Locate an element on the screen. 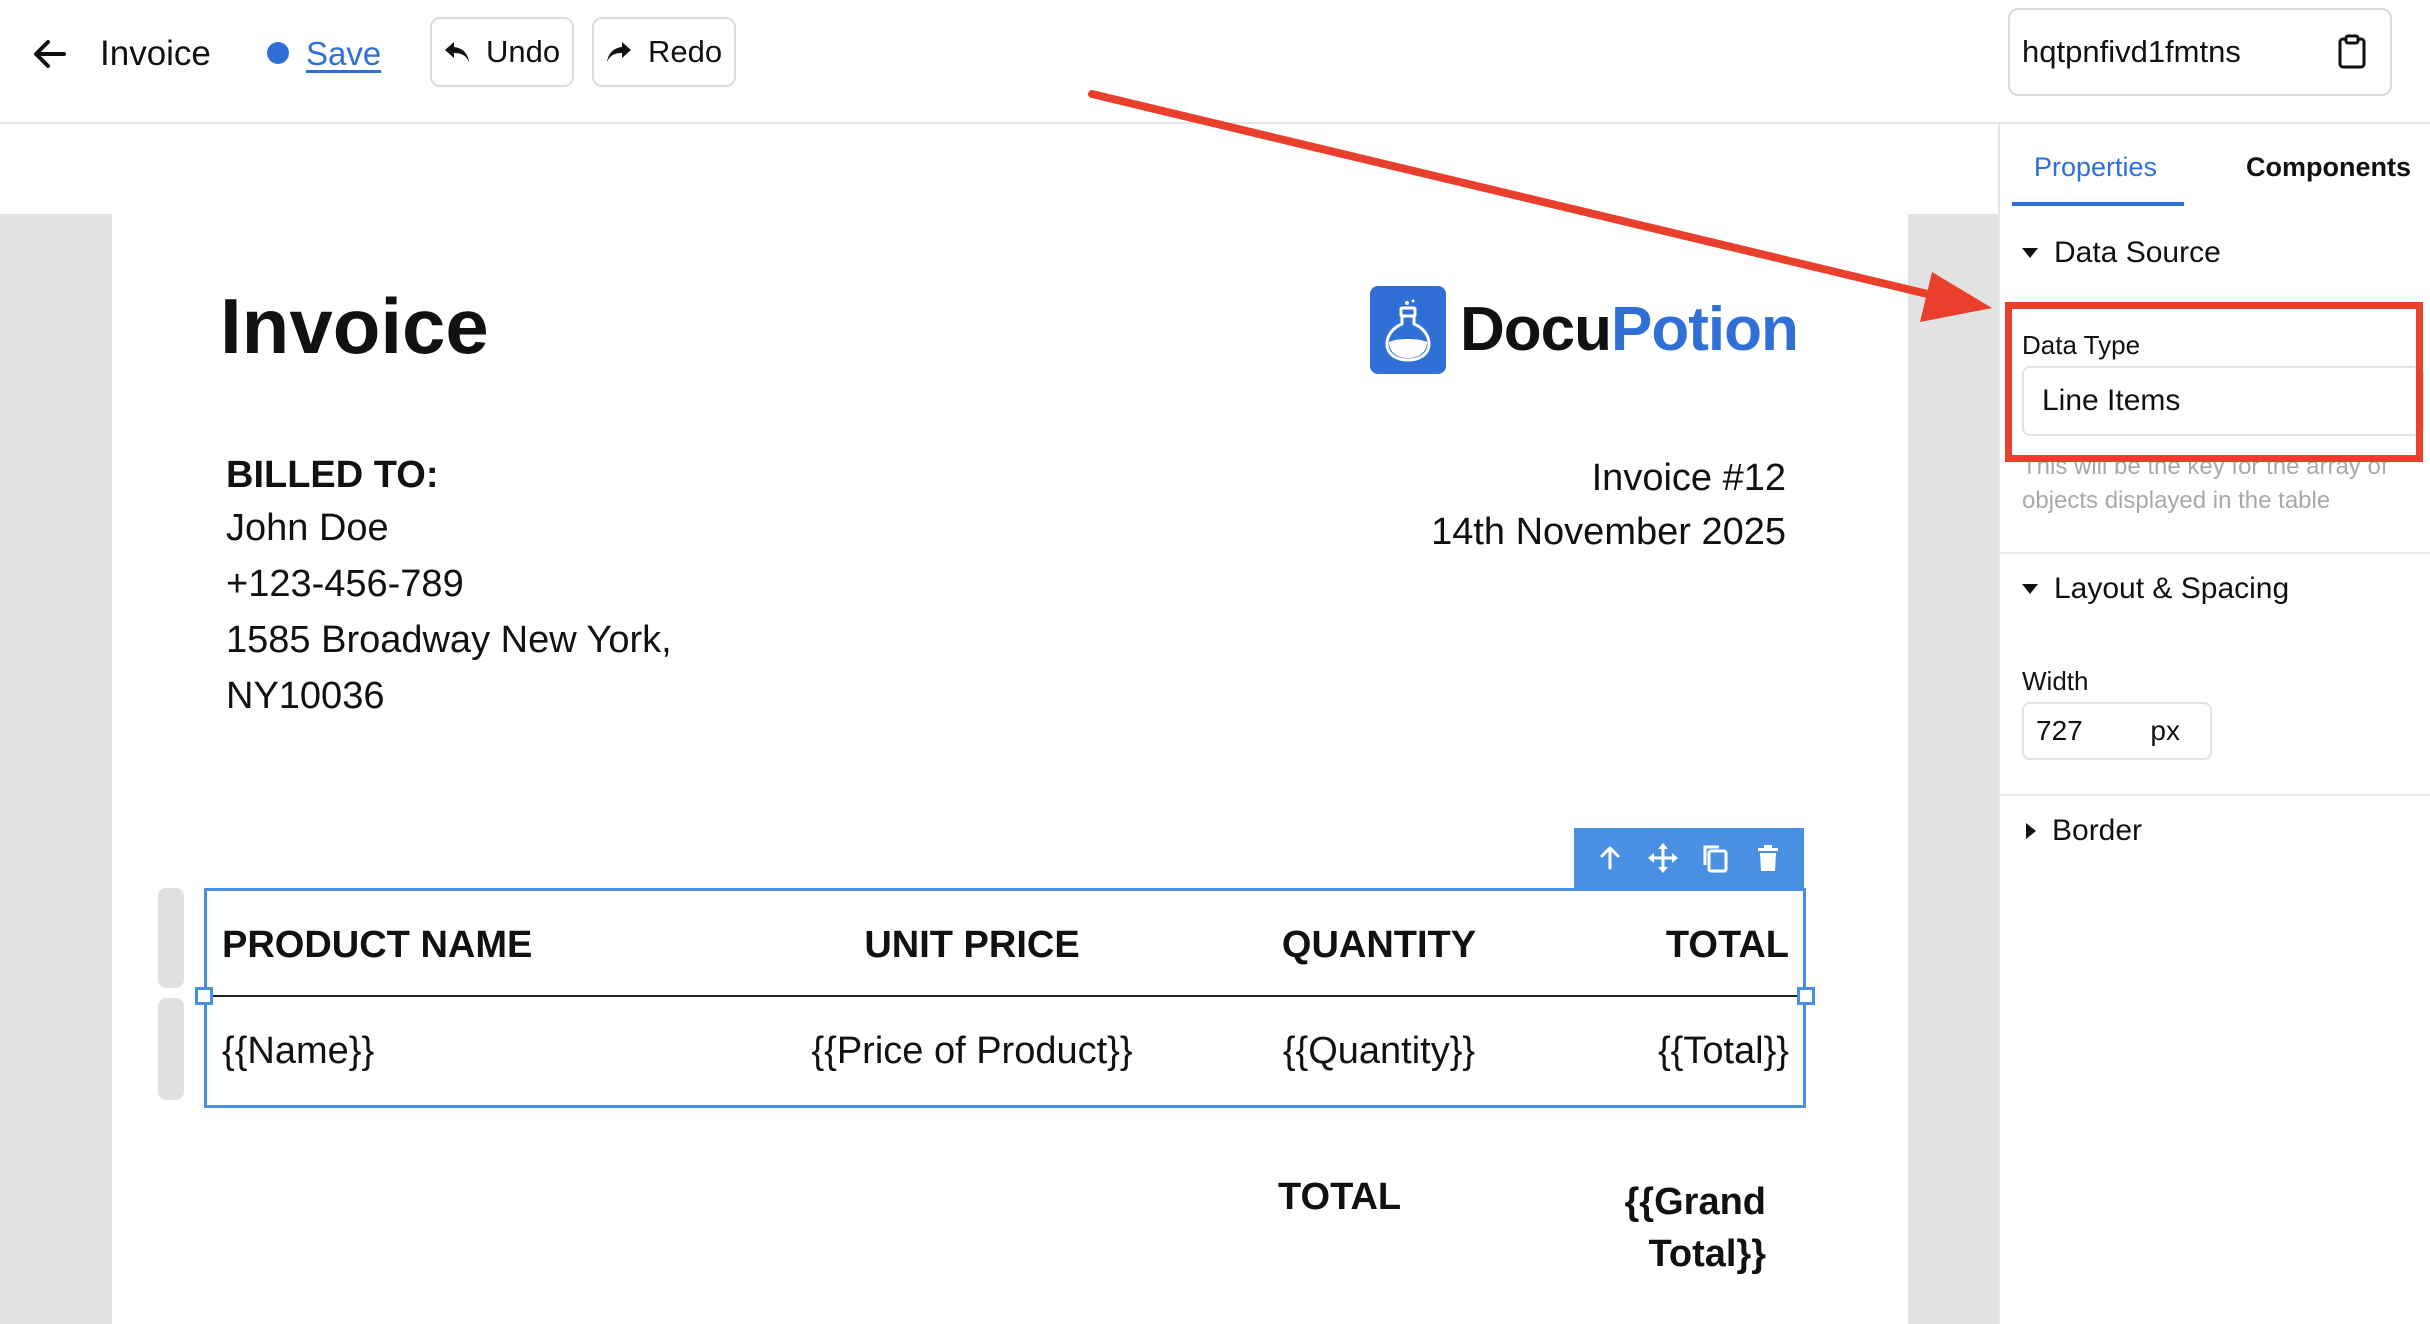 The image size is (2430, 1324). grand-total-line1: {{Grand is located at coordinates (1695, 1202).